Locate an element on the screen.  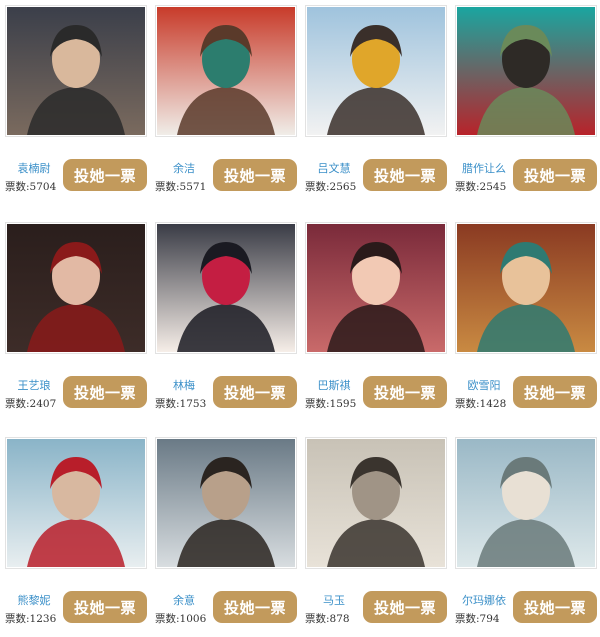
contestant-name: 马玉 is located at coordinates (334, 600).